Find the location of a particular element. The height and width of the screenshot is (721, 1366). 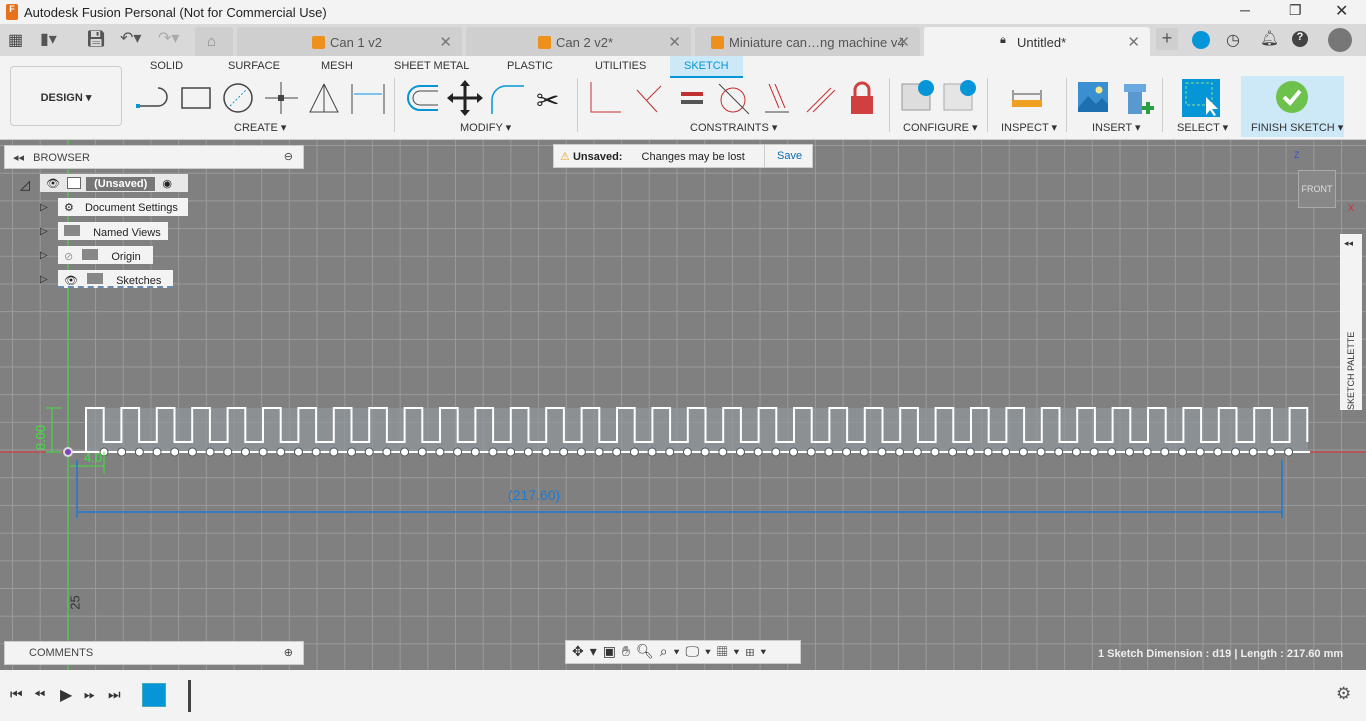

grid-settings-icon: ▦▾ is located at coordinates (731, 651).